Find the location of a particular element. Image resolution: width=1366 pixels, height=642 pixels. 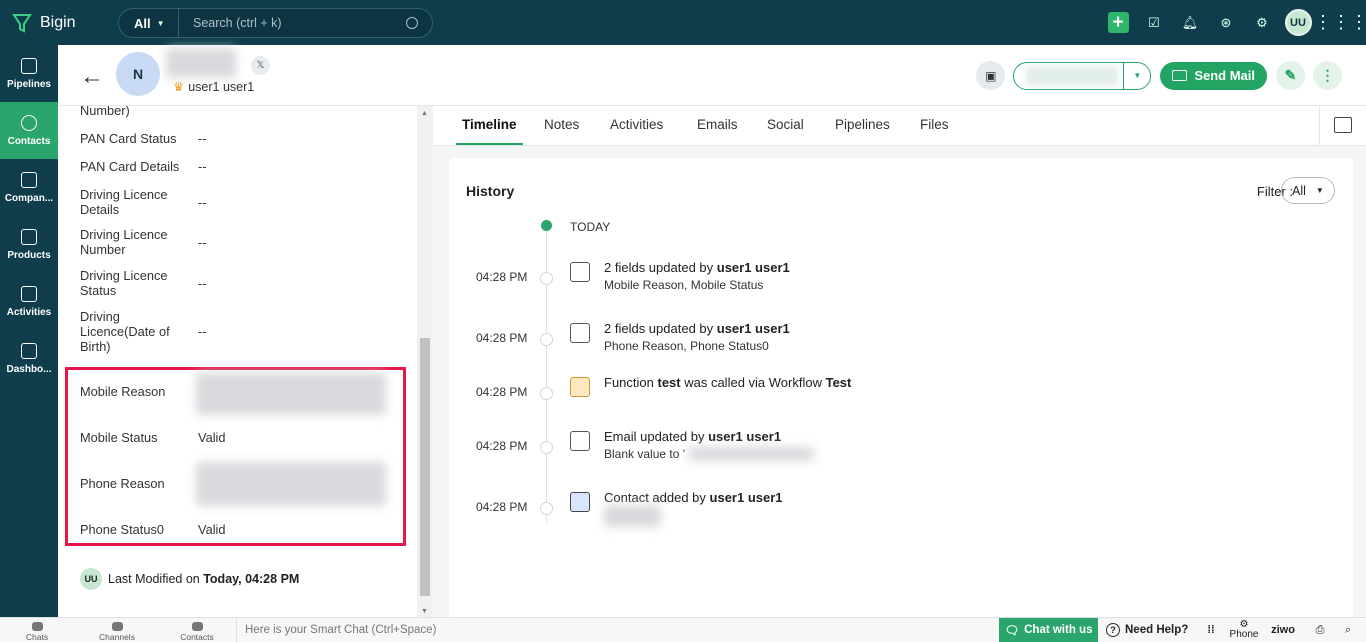

task-check-icon: ☑ is located at coordinates (1154, 22).